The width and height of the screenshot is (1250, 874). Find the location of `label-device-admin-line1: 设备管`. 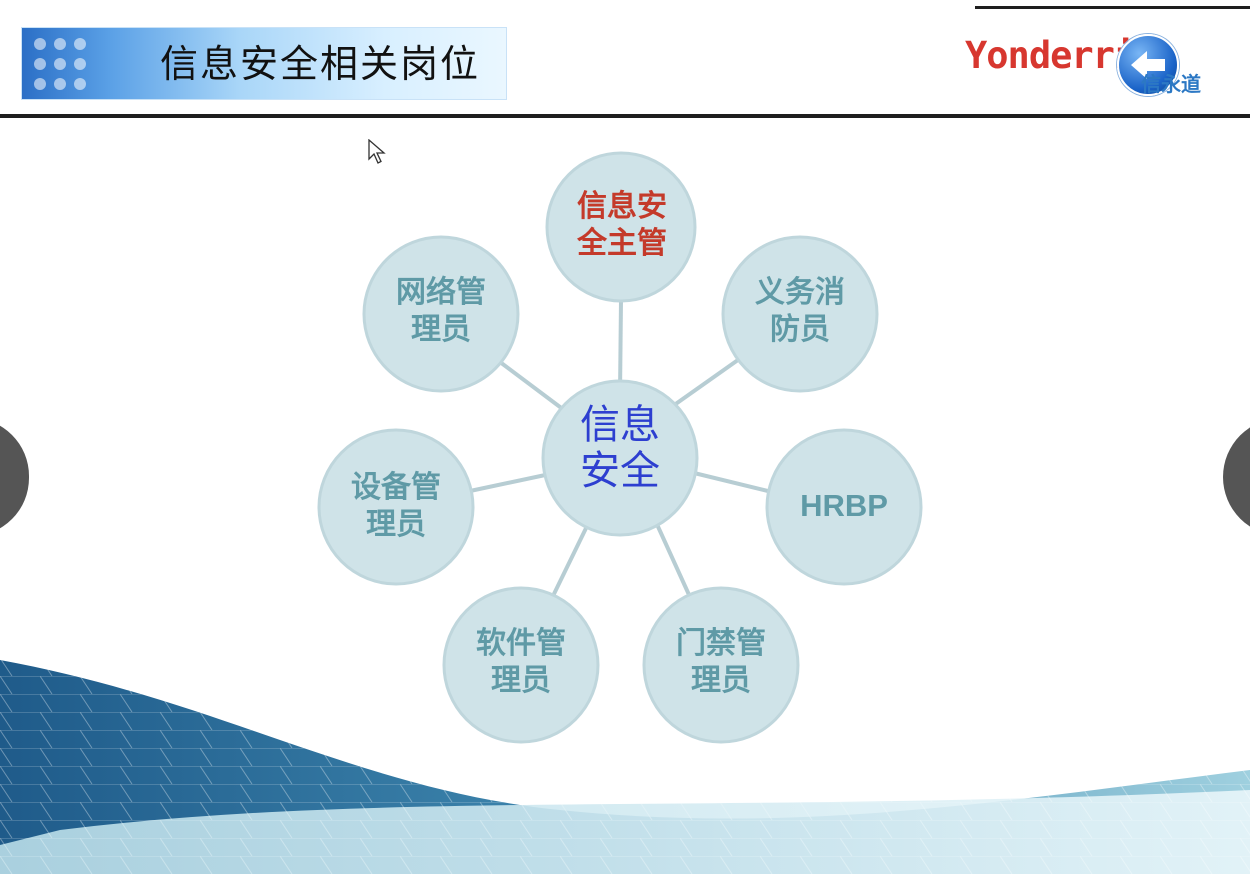

label-device-admin-line1: 设备管 is located at coordinates (396, 487).